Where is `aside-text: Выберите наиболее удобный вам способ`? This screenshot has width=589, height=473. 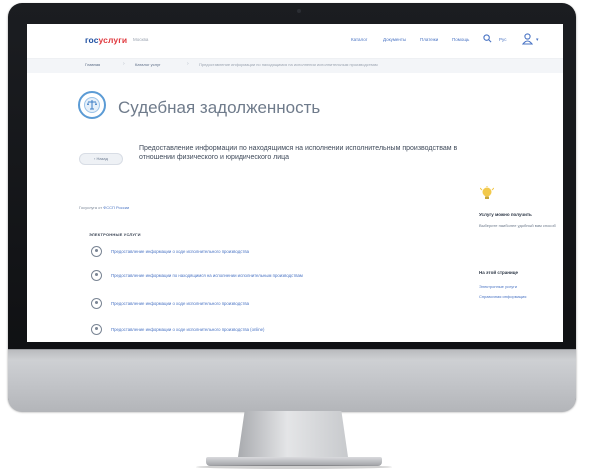
aside-text: Выберите наиболее удобный вам способ is located at coordinates (517, 225).